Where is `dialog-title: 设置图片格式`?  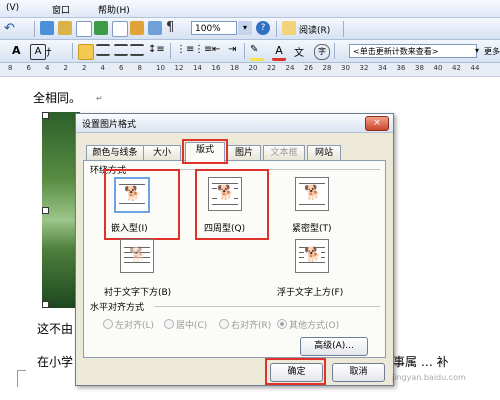 dialog-title: 设置图片格式 is located at coordinates (109, 125).